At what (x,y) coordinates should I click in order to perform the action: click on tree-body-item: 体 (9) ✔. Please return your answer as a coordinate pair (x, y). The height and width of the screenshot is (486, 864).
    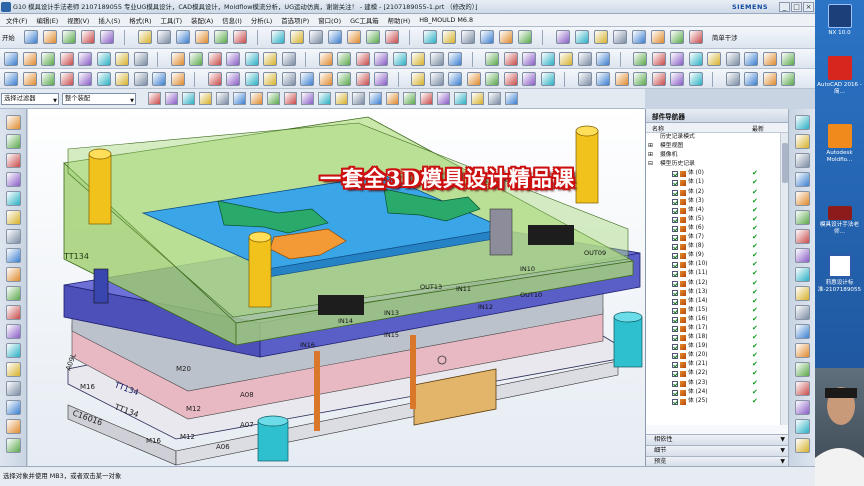
    Looking at the image, I should click on (713, 255).